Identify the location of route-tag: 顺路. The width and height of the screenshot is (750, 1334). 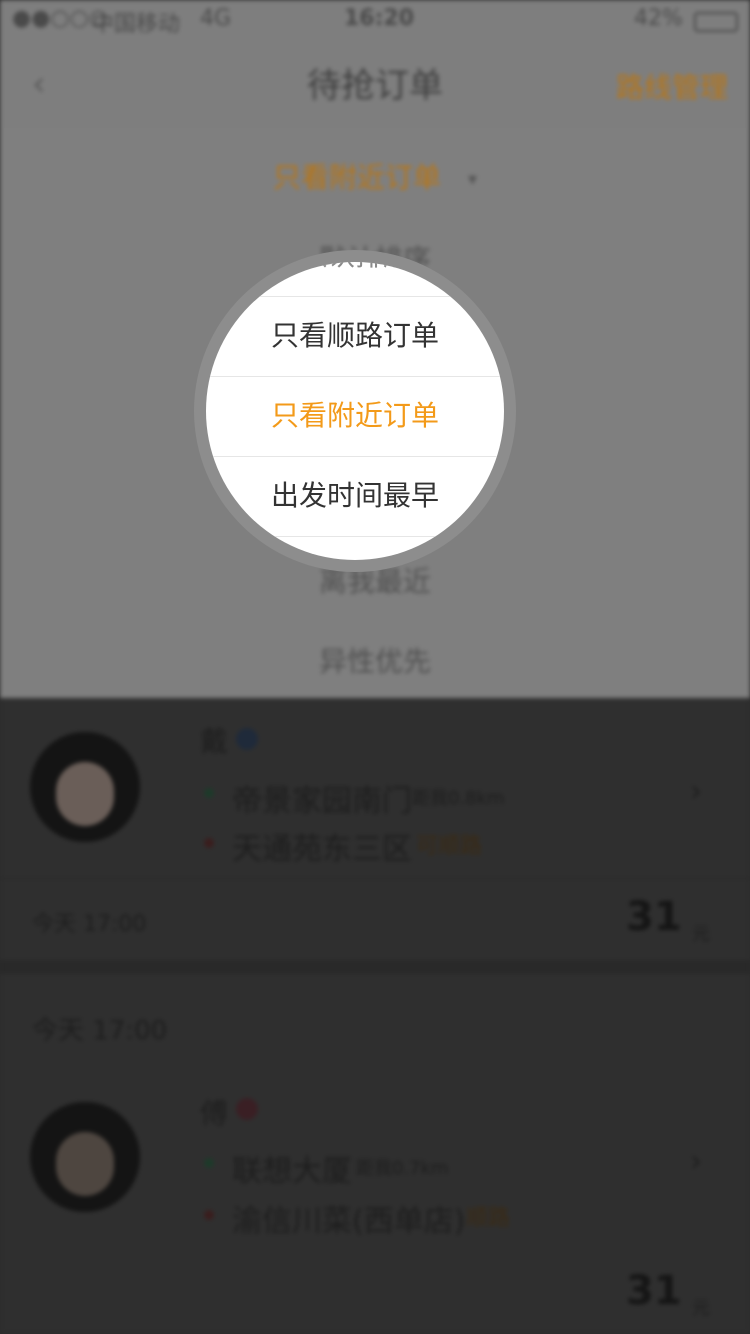
(488, 1218).